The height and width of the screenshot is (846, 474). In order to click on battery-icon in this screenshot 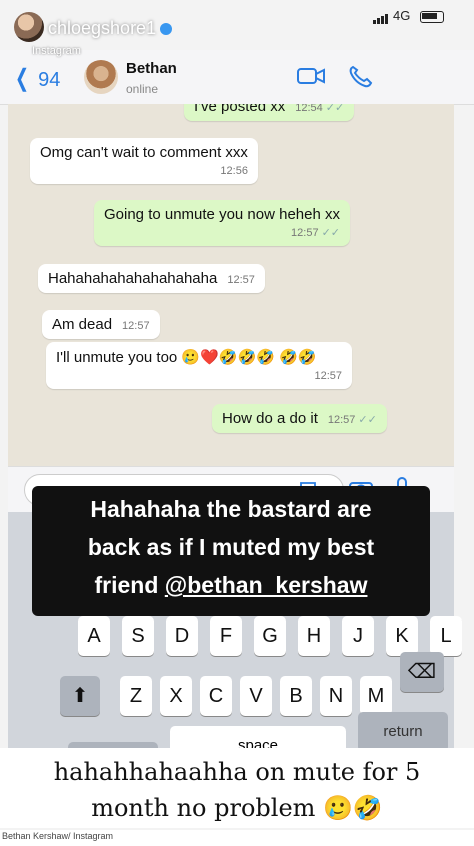, I will do `click(432, 16)`.